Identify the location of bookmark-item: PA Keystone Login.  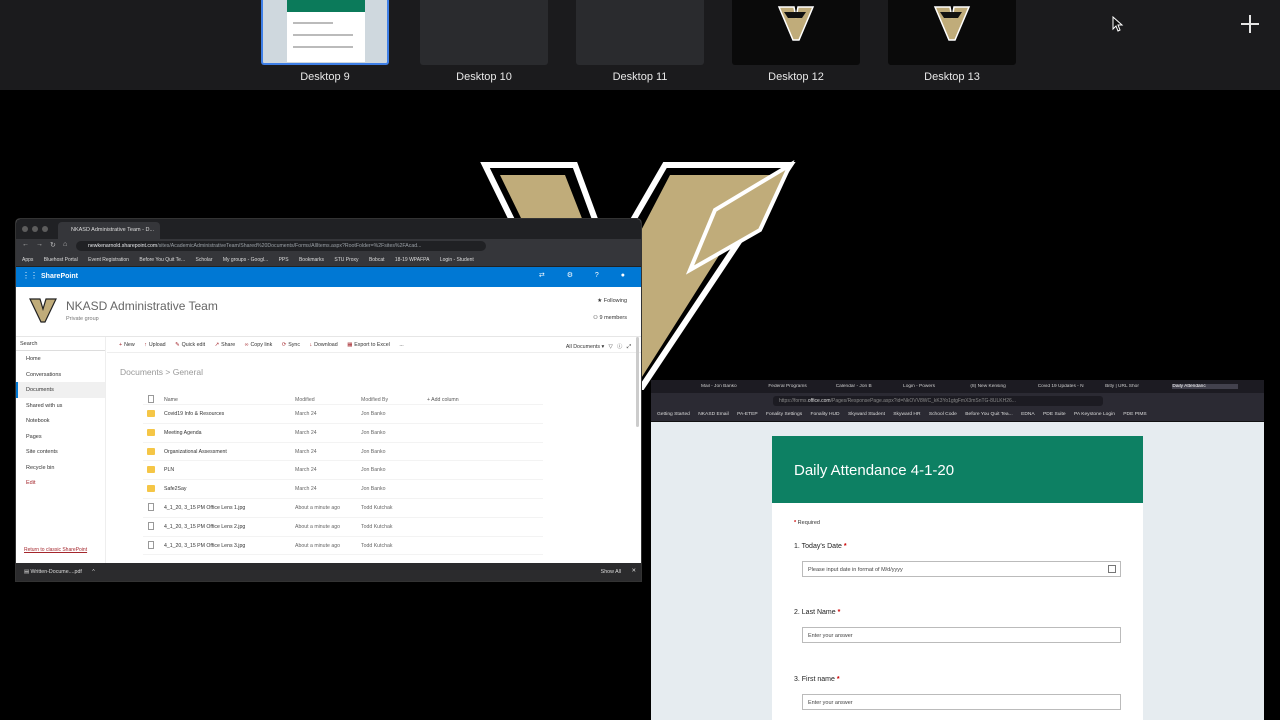
(1094, 414).